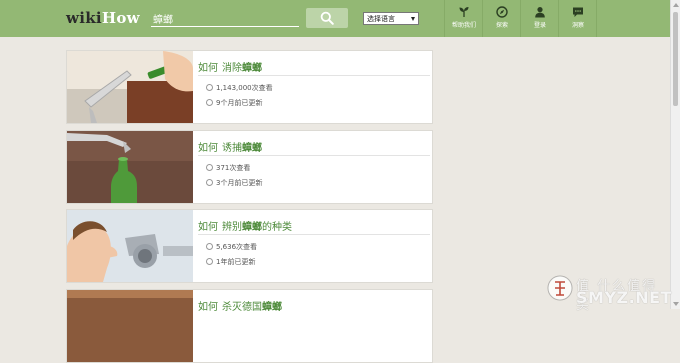  I want to click on article-title: 如何 诱捕蟑螂, so click(230, 146).